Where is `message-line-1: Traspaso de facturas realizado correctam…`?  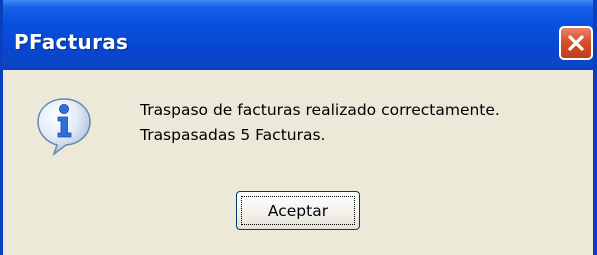
message-line-1: Traspaso de facturas realizado correctam… is located at coordinates (320, 110).